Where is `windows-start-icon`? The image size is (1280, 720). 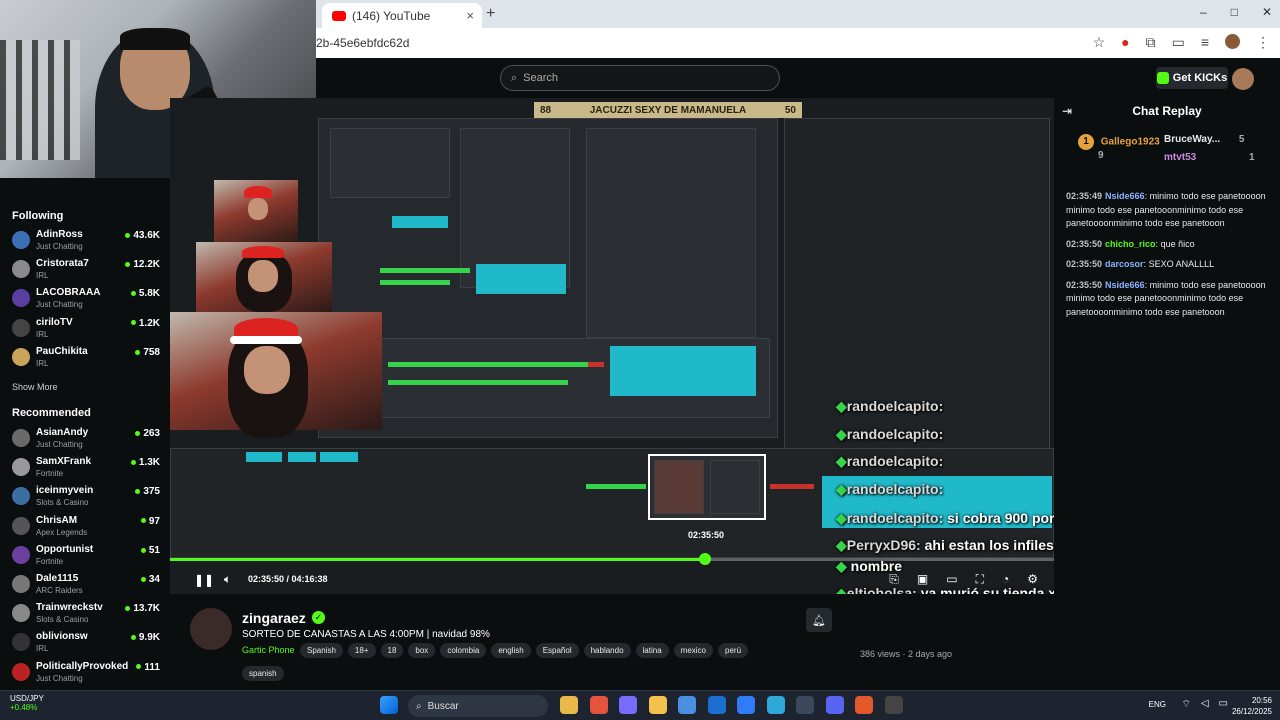
windows-start-icon is located at coordinates (389, 705).